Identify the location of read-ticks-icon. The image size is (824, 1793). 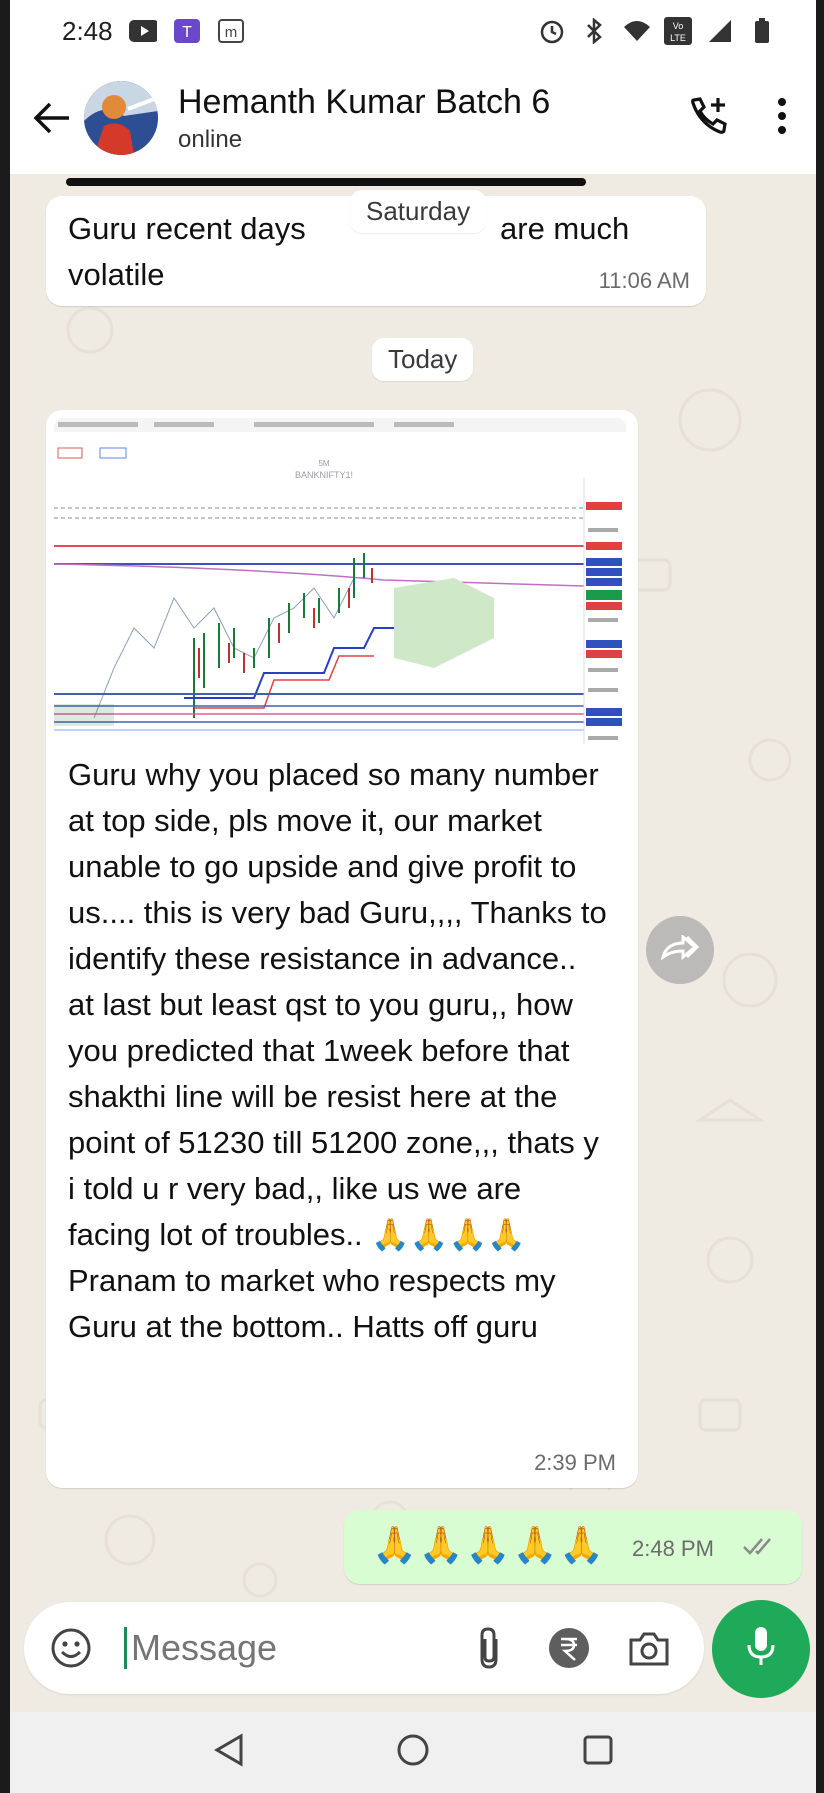
(759, 1548).